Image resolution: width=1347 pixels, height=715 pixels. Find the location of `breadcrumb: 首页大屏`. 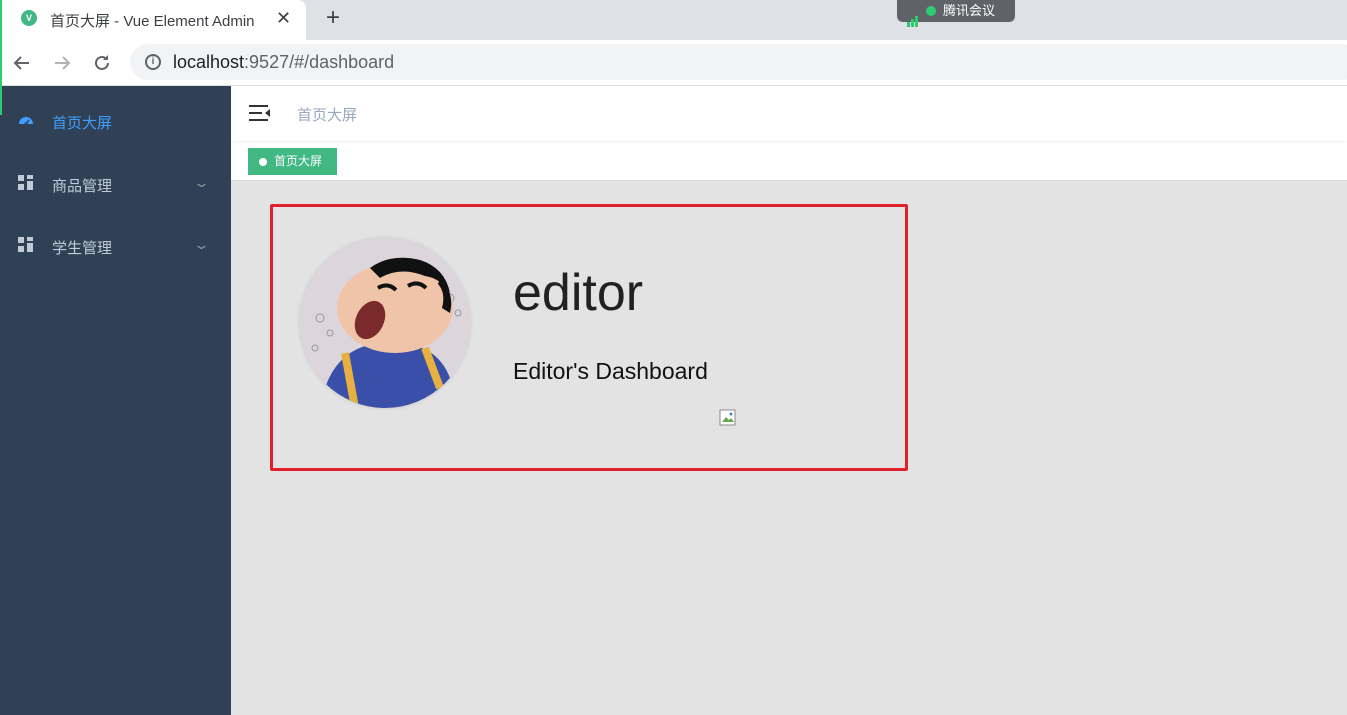

breadcrumb: 首页大屏 is located at coordinates (327, 115).